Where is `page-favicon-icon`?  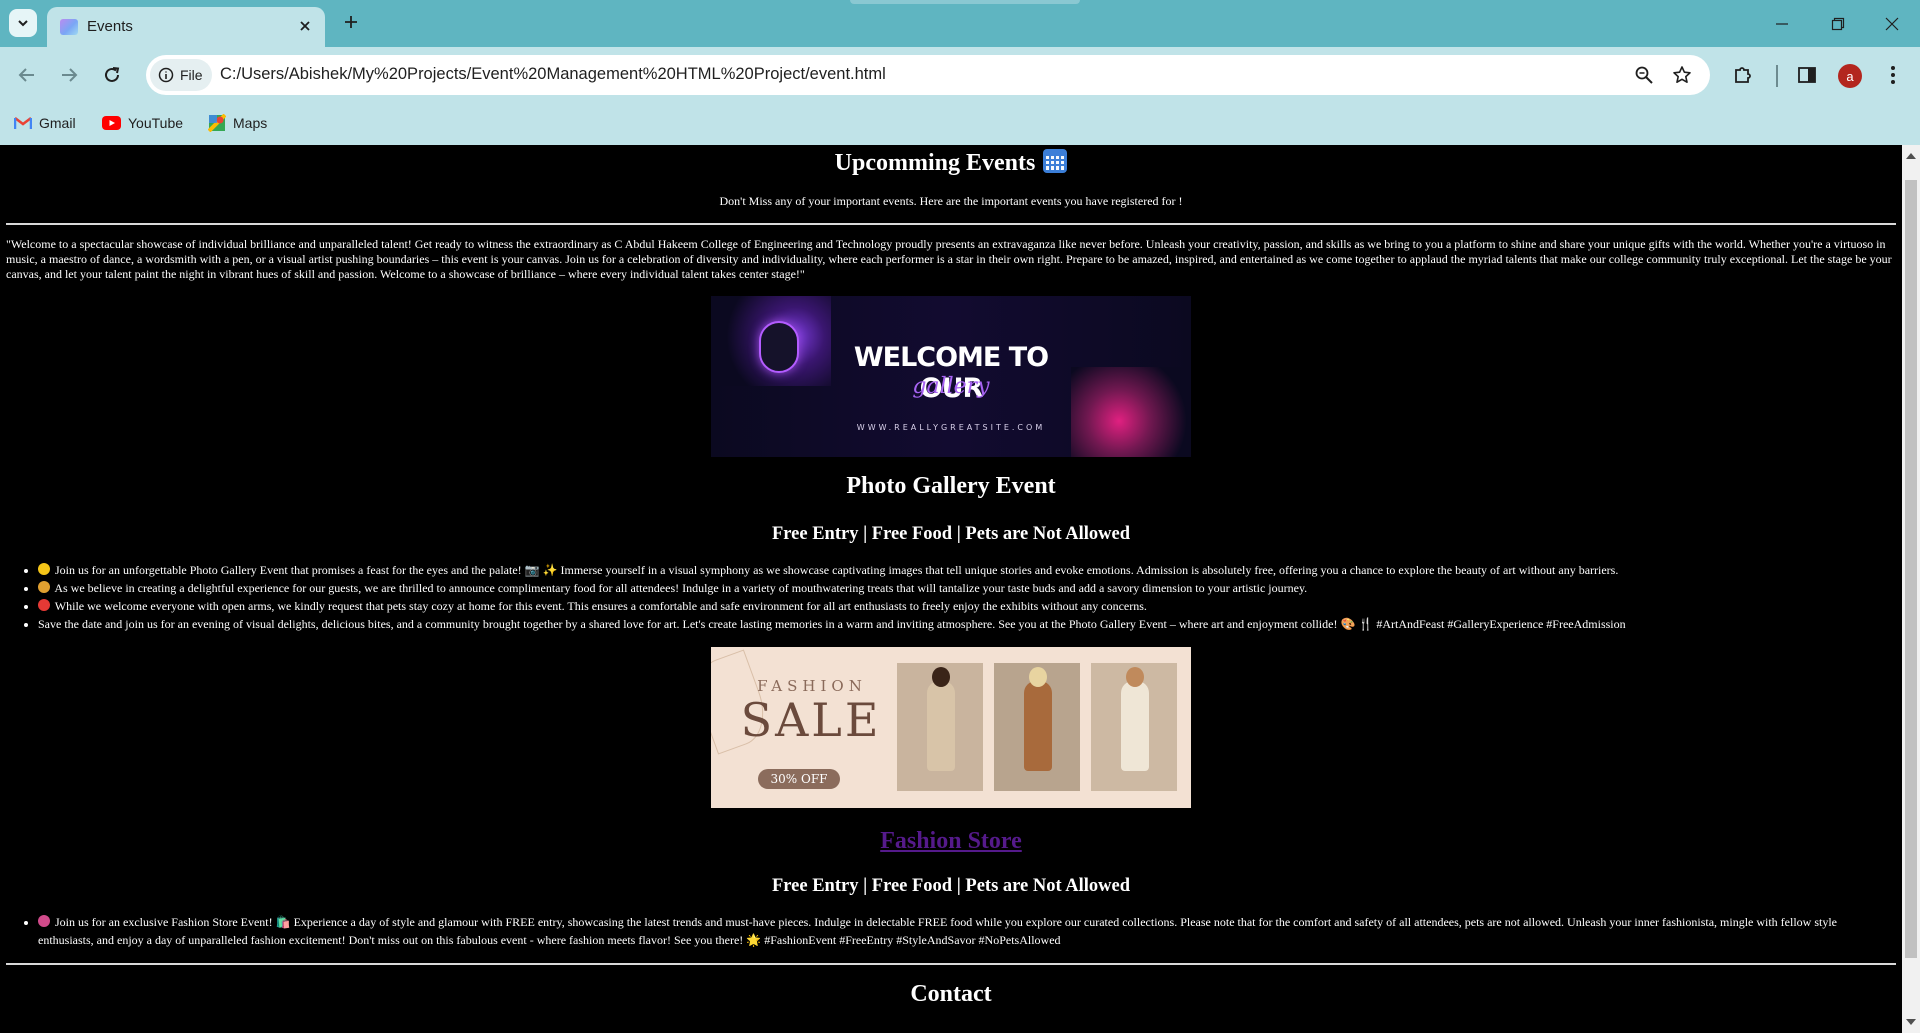
page-favicon-icon is located at coordinates (69, 27).